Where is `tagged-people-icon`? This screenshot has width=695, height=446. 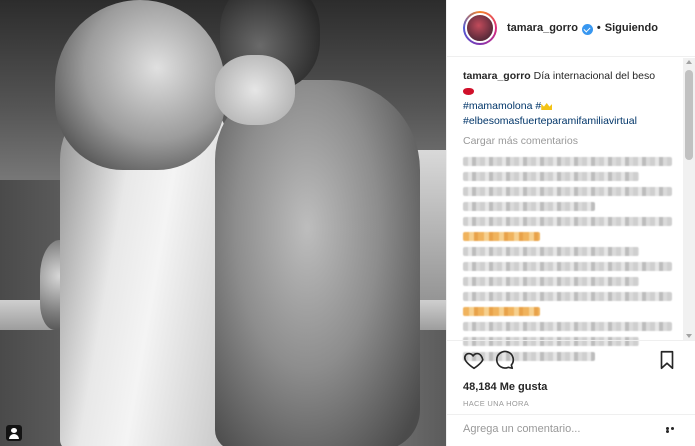
tagged-people-icon is located at coordinates (14, 433).